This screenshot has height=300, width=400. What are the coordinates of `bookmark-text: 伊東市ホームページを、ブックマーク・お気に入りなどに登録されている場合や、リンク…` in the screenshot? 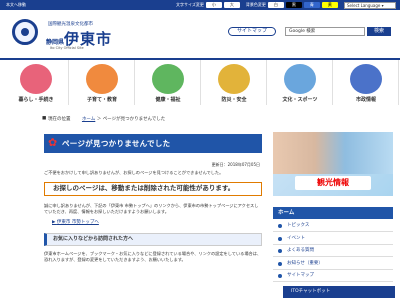 It's located at (153, 256).